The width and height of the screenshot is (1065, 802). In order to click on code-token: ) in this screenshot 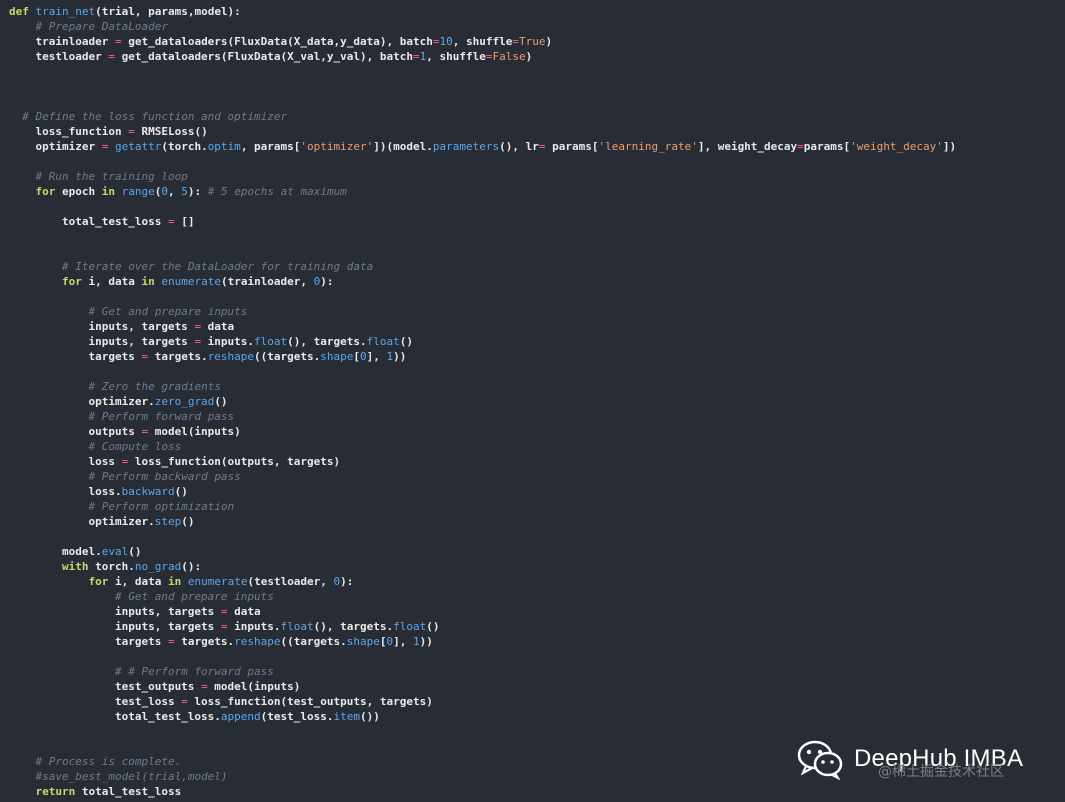, I will do `click(549, 41)`.